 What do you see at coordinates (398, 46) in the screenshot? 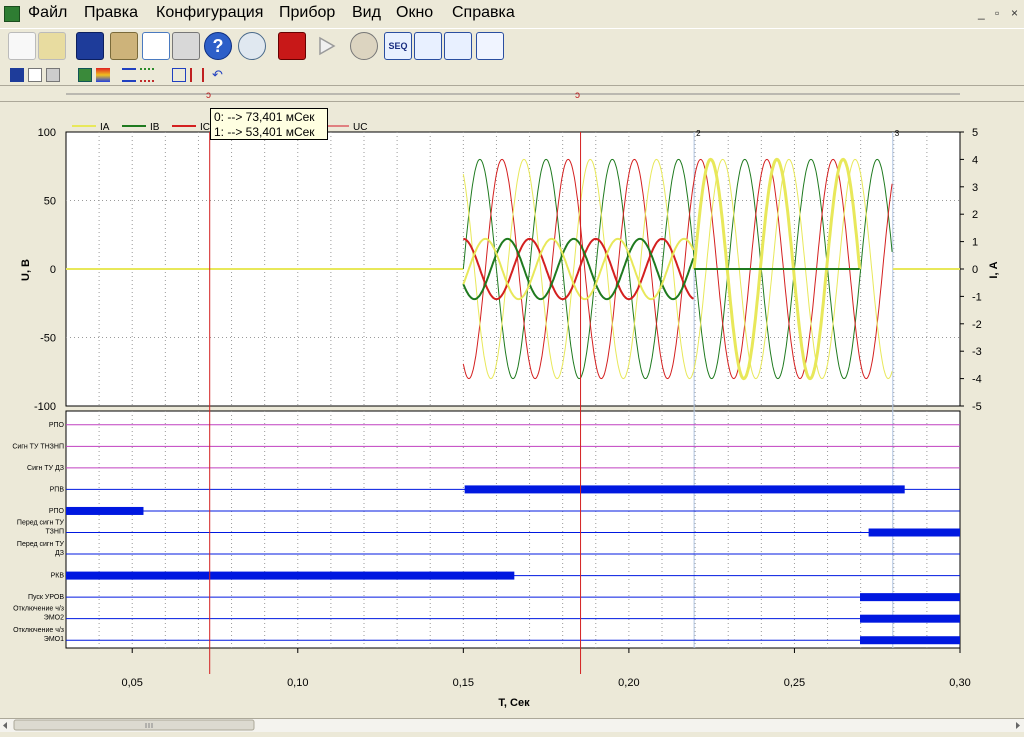
I see `seq-icon: SEQ` at bounding box center [398, 46].